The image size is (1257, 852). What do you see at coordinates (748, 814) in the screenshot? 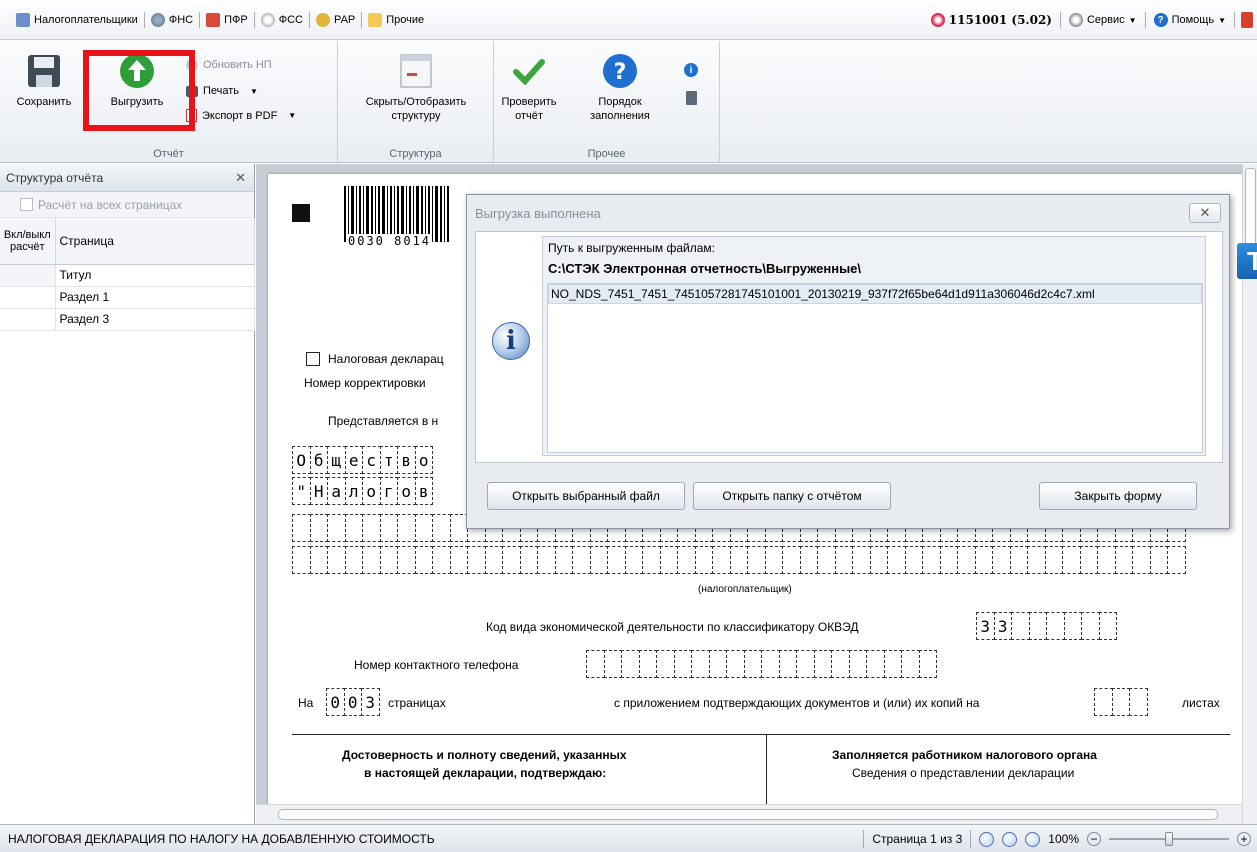
I see `horizontal-scroll-thumb` at bounding box center [748, 814].